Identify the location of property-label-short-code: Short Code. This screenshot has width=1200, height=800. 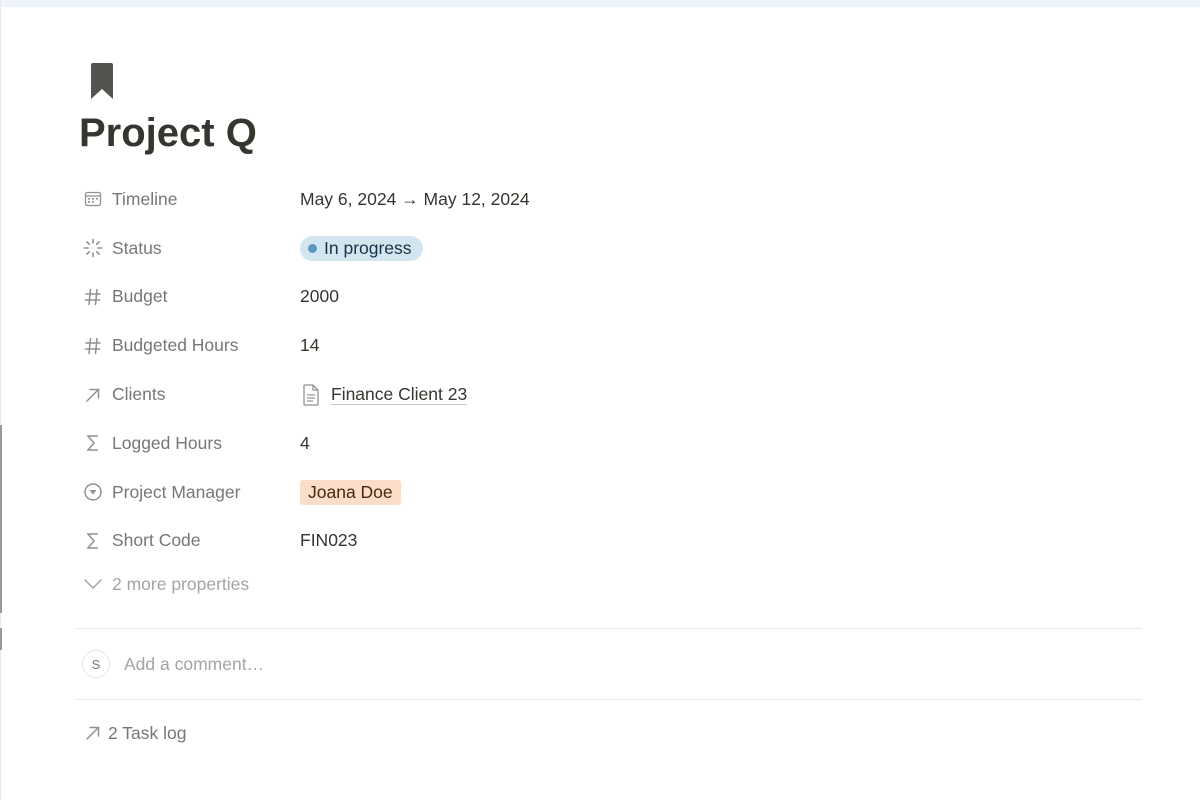
(188, 541).